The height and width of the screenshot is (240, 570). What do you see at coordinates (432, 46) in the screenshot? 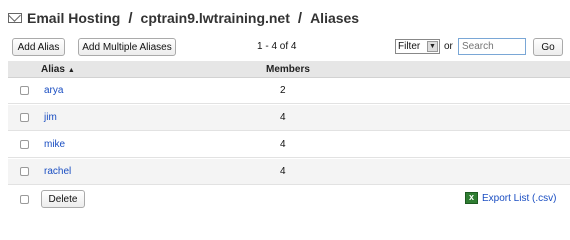
I see `dropdown-arrow-icon: ▼` at bounding box center [432, 46].